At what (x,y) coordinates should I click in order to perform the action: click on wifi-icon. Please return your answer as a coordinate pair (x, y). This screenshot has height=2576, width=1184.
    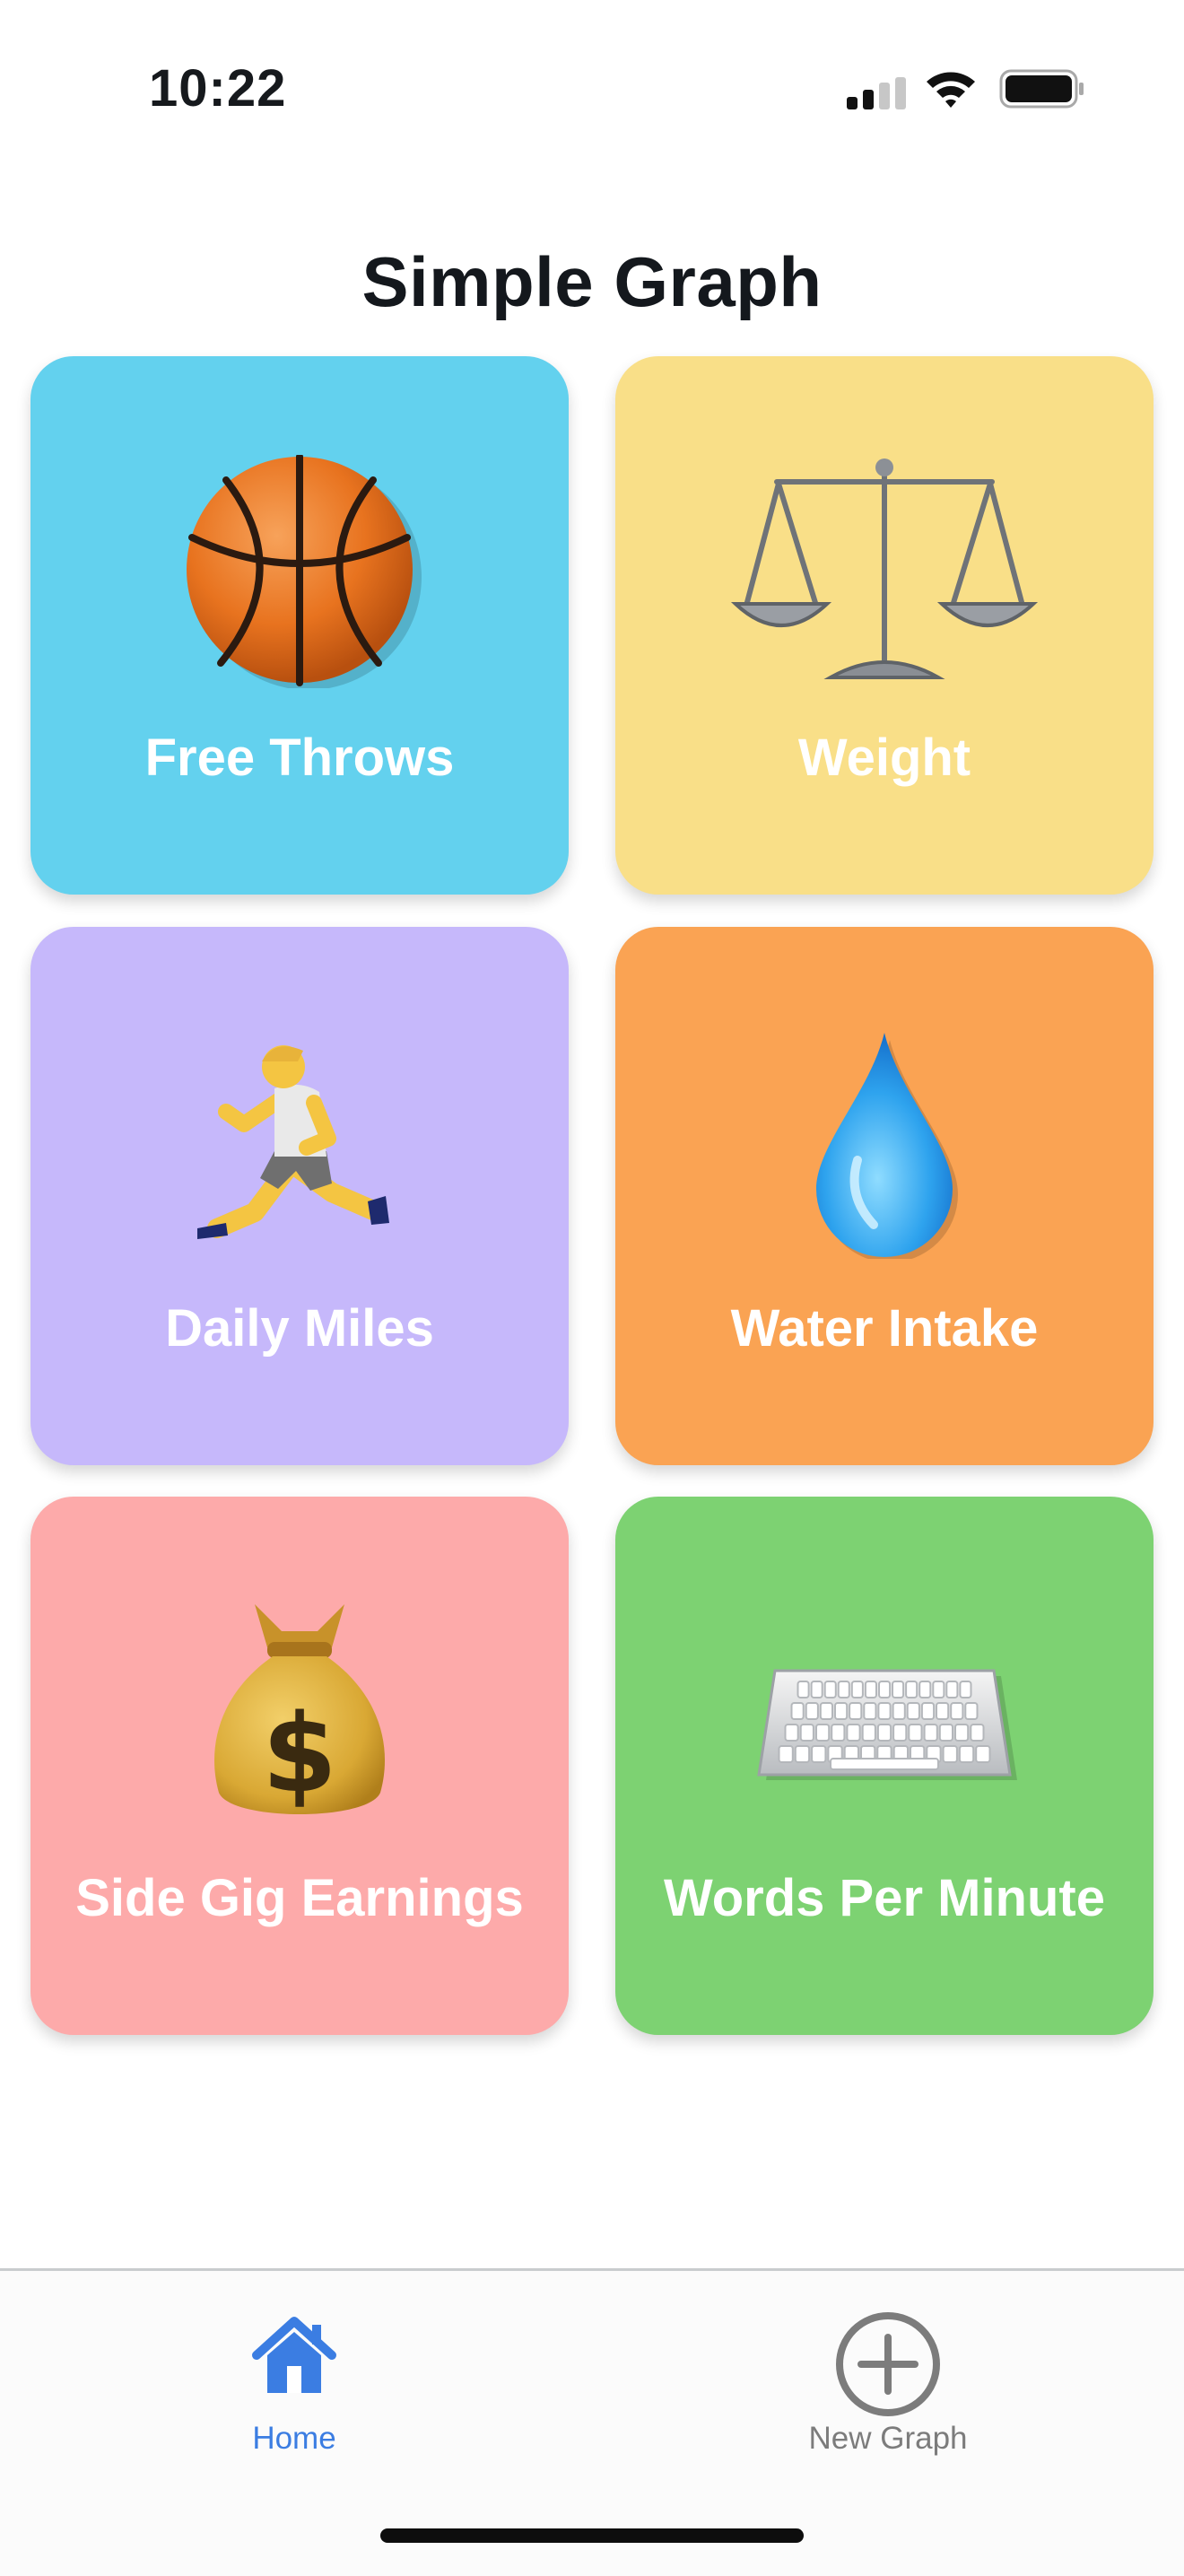
    Looking at the image, I should click on (951, 90).